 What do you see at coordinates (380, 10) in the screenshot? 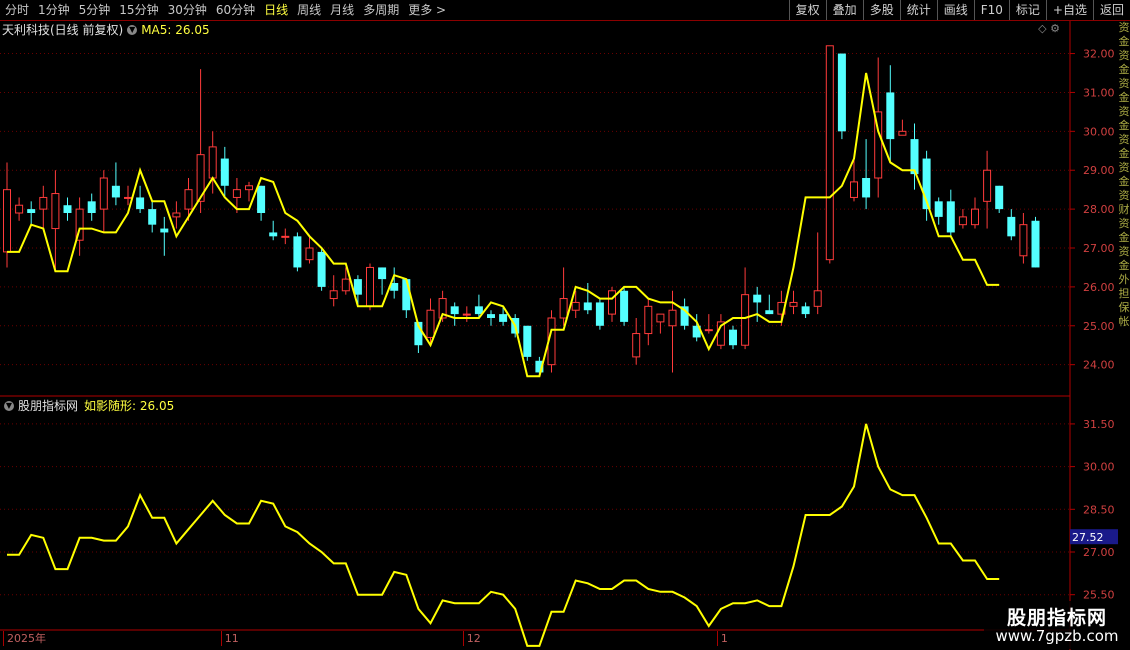
I see `tab-9: 多周期` at bounding box center [380, 10].